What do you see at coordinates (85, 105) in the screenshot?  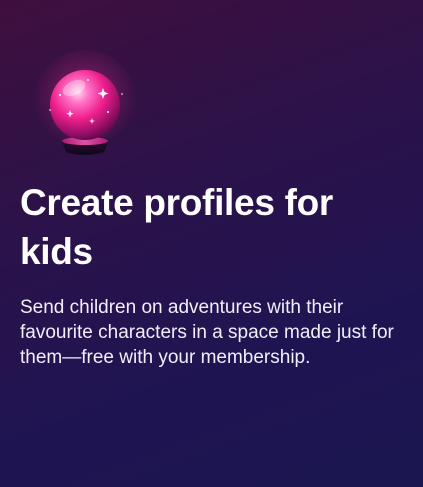 I see `crystal-ball-icon` at bounding box center [85, 105].